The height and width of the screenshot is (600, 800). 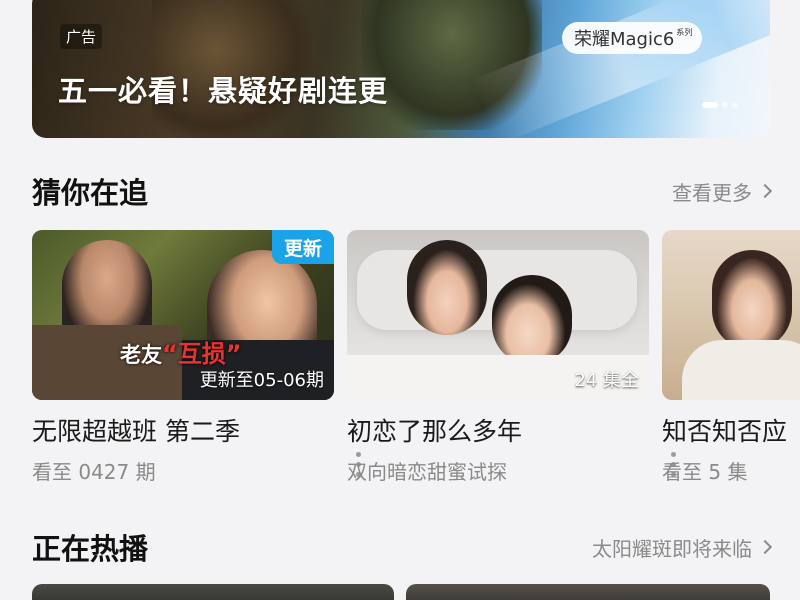 I want to click on thumbnail-caption: 老友“互损”, so click(x=181, y=351).